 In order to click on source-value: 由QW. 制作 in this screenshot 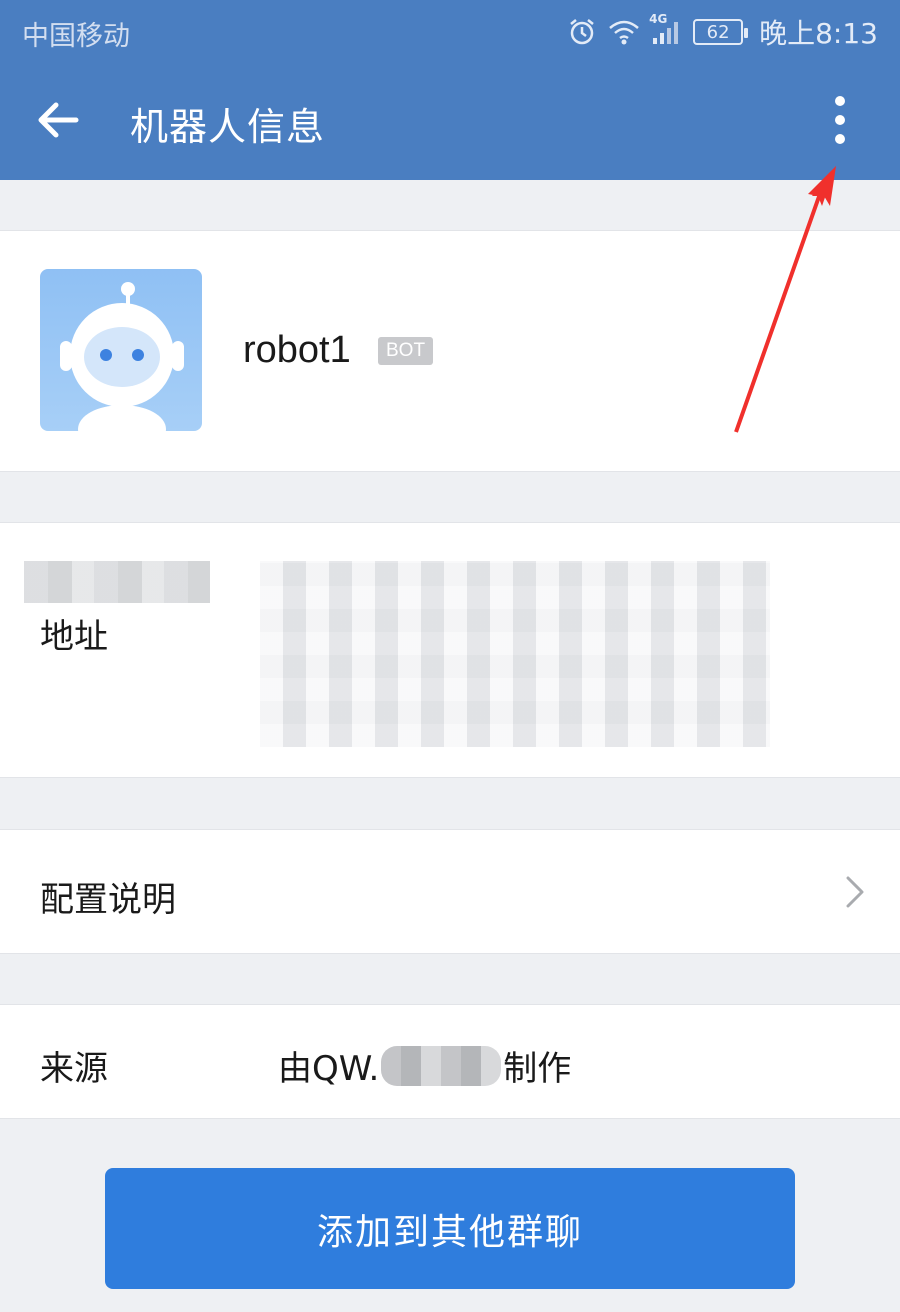, I will do `click(424, 1065)`.